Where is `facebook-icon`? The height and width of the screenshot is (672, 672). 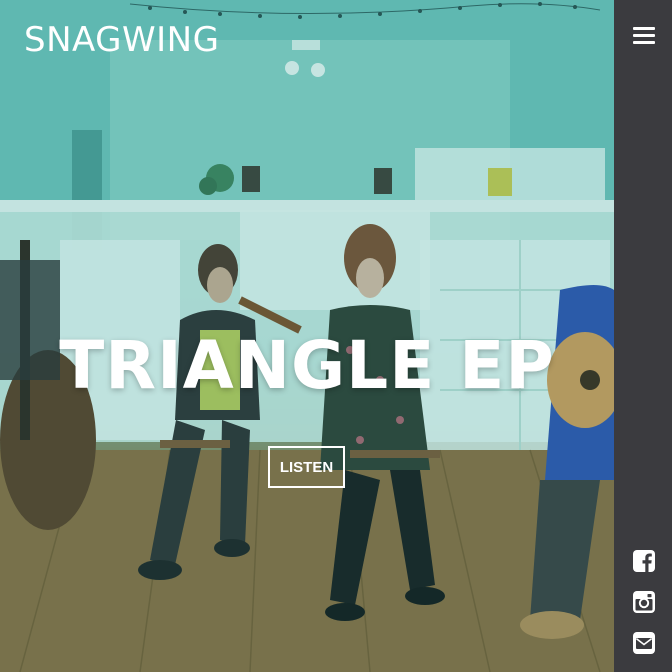
facebook-icon is located at coordinates (644, 561).